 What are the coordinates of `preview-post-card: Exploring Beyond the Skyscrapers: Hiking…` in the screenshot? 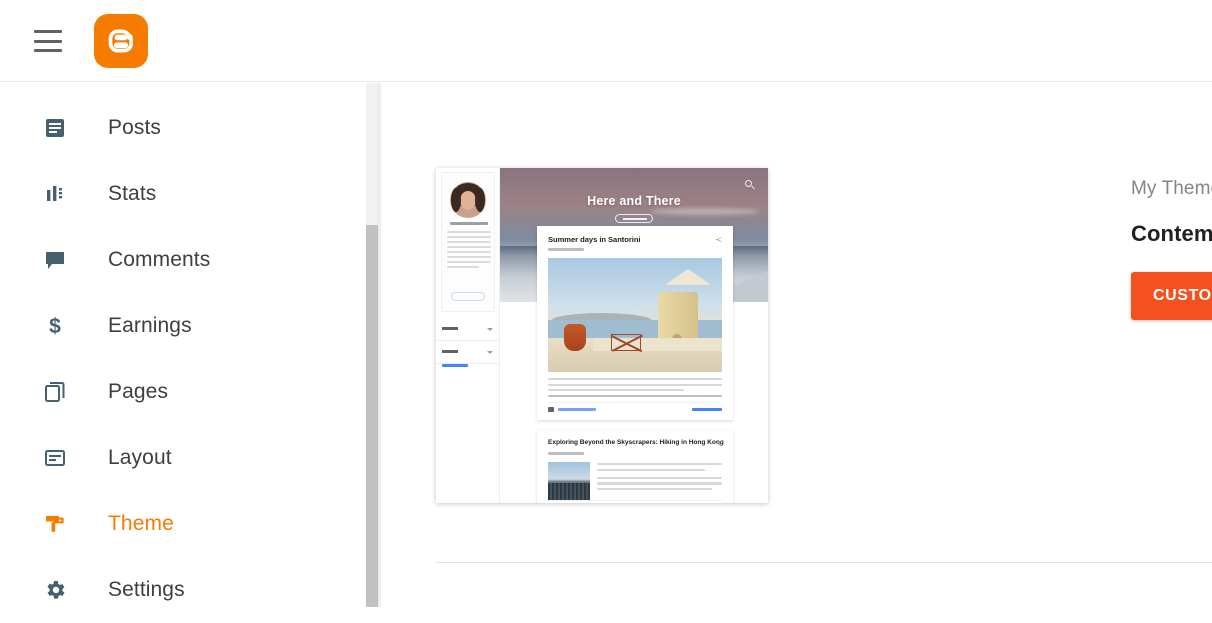 It's located at (635, 466).